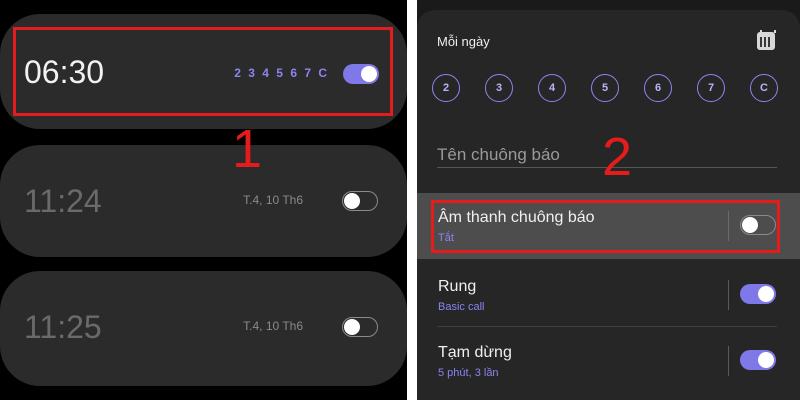 The width and height of the screenshot is (800, 400). Describe the element at coordinates (498, 154) in the screenshot. I see `alarm-name-placeholder: Tên chuông báo` at that location.